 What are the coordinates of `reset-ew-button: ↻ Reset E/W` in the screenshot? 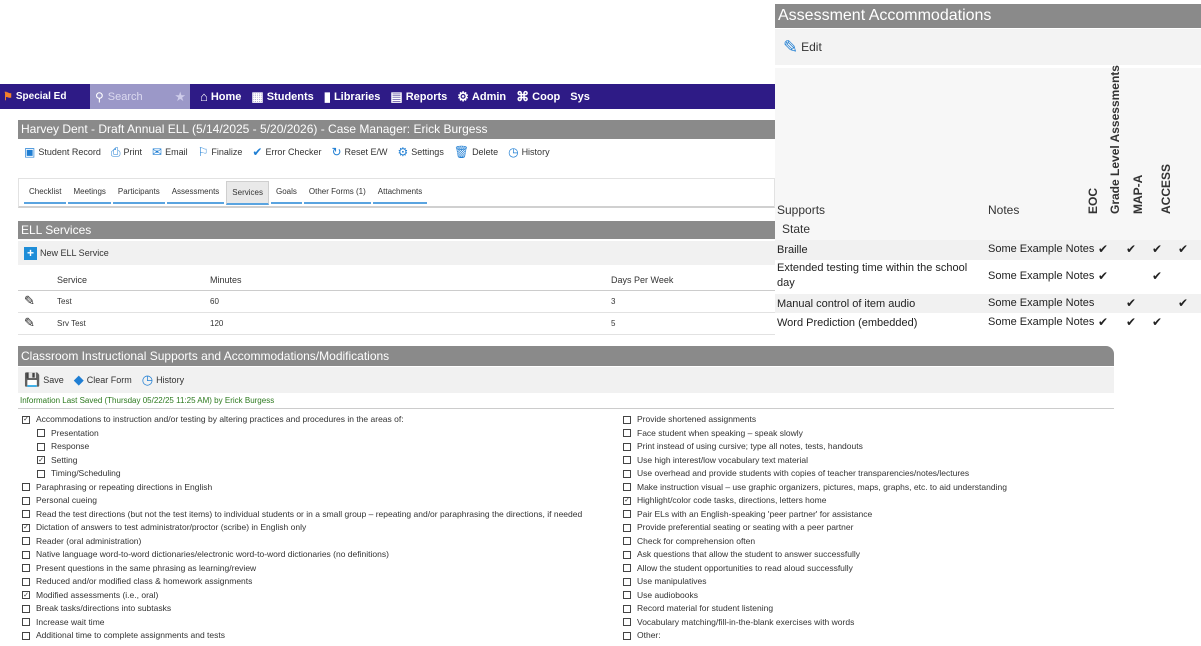 It's located at (359, 152).